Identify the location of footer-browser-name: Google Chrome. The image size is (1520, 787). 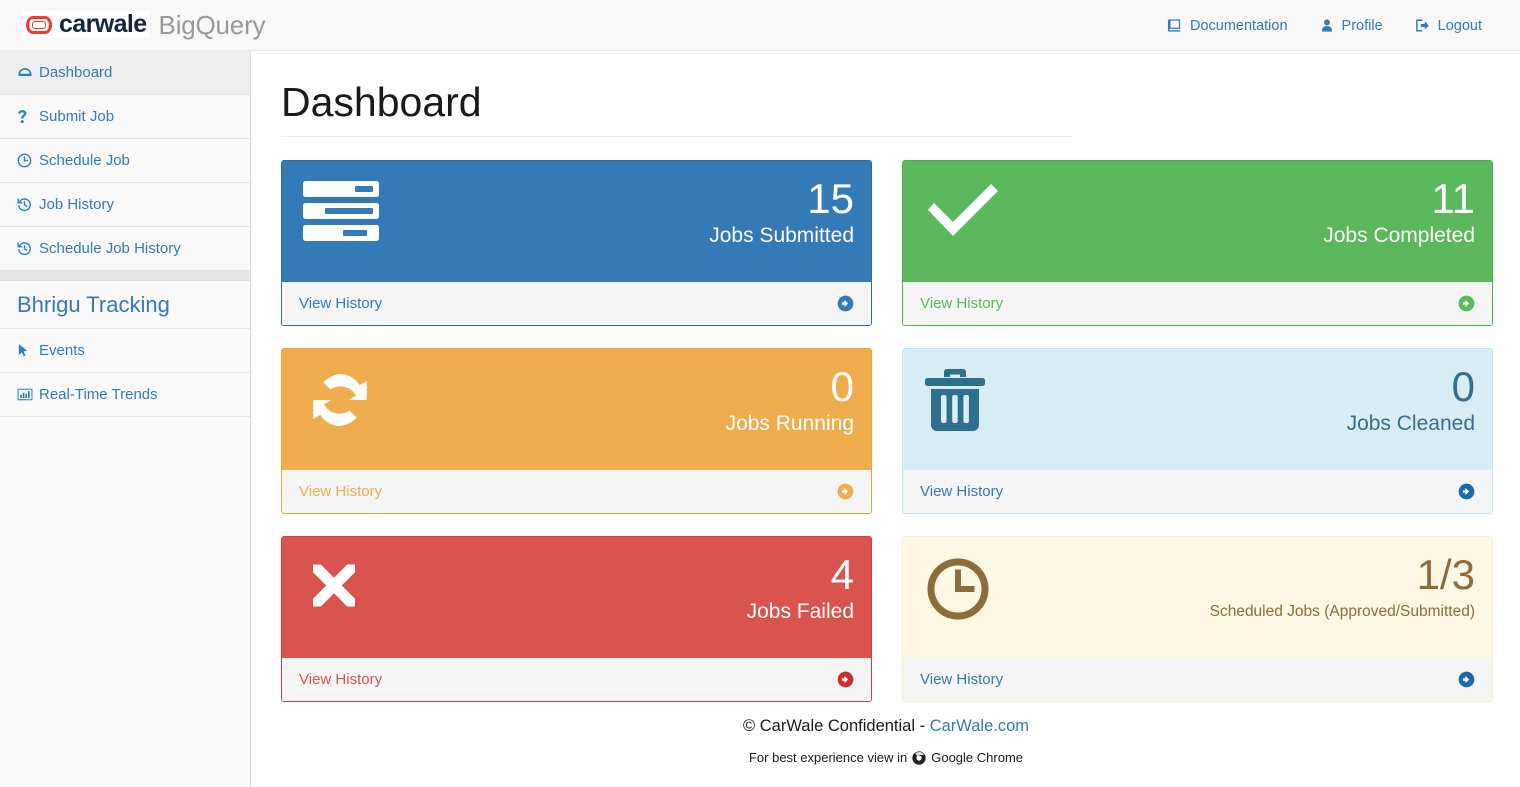
(977, 757).